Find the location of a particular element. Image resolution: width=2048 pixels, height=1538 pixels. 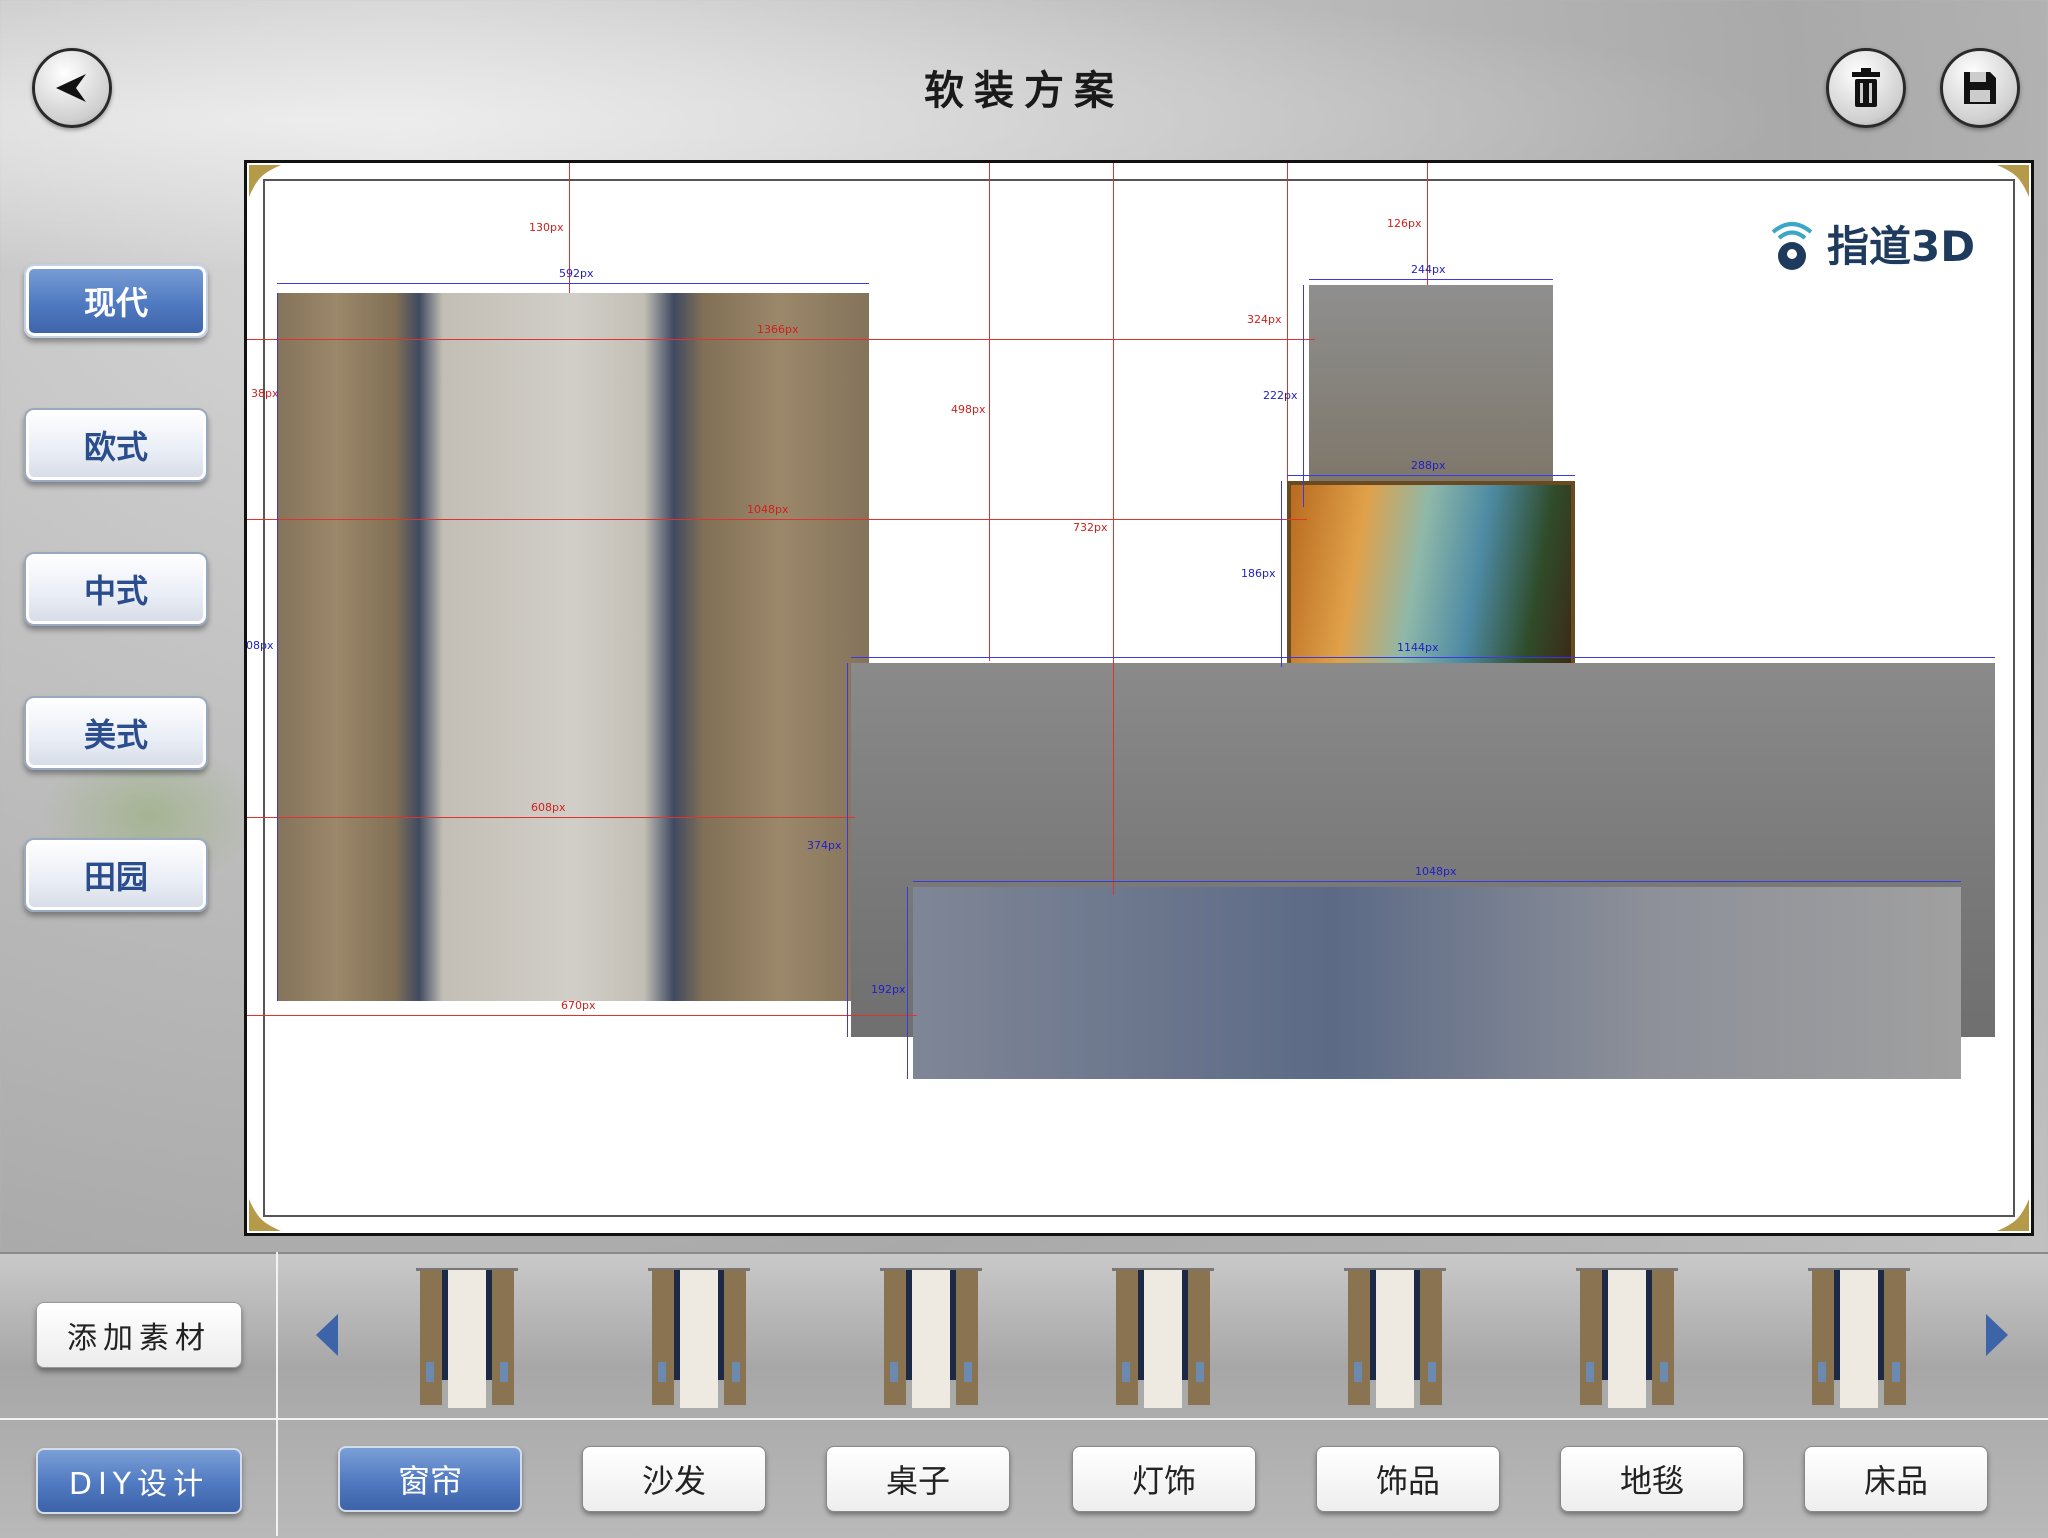

button-label: 添加素材 is located at coordinates (139, 1338).